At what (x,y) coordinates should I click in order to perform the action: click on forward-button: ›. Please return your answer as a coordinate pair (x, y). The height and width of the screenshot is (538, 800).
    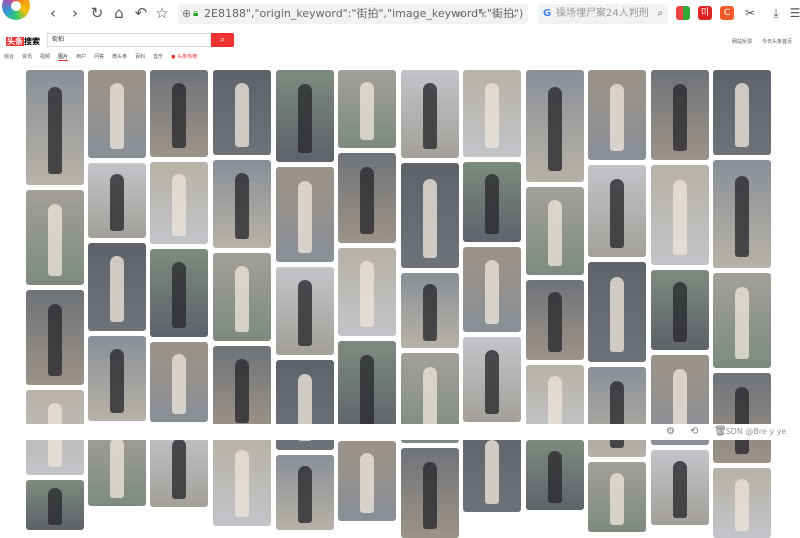
    Looking at the image, I should click on (75, 13).